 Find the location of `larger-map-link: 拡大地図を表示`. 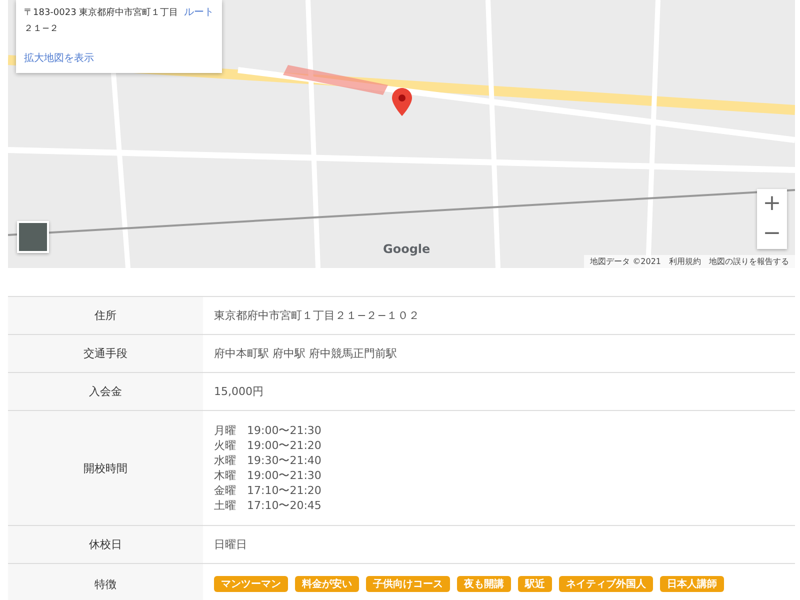

larger-map-link: 拡大地図を表示 is located at coordinates (119, 58).